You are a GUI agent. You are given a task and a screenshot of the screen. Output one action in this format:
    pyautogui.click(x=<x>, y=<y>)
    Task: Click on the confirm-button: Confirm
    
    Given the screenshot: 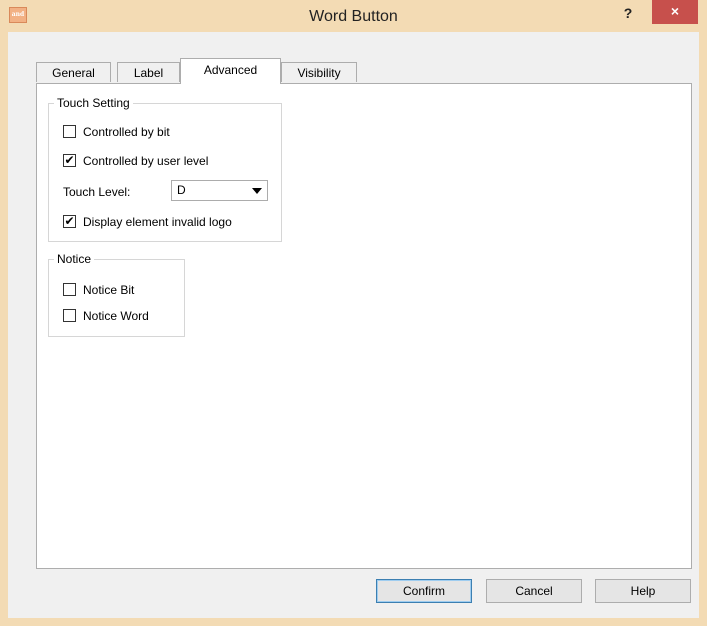 What is the action you would take?
    pyautogui.click(x=424, y=591)
    